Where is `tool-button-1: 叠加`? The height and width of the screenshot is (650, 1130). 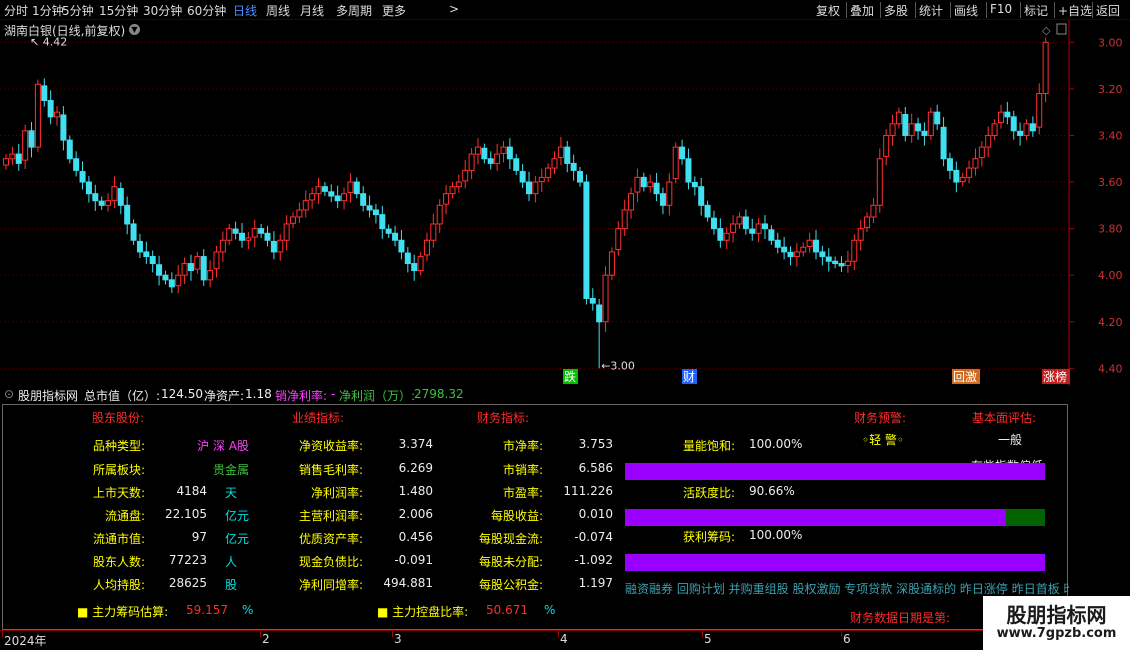
tool-button-1: 叠加 is located at coordinates (862, 10).